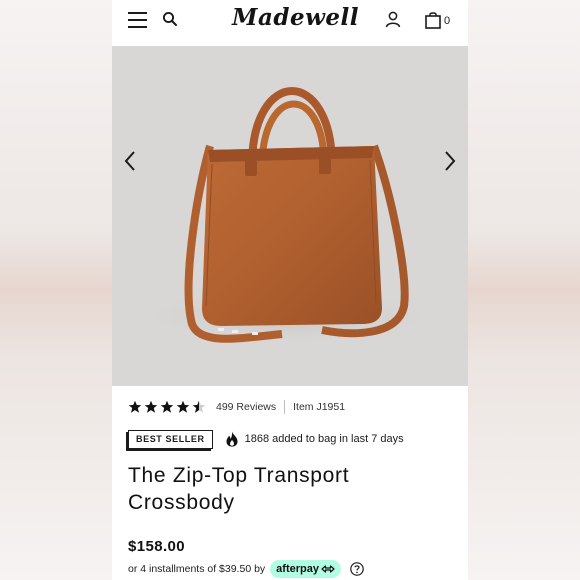 Image resolution: width=580 pixels, height=580 pixels. What do you see at coordinates (433, 19) in the screenshot?
I see `bag-icon` at bounding box center [433, 19].